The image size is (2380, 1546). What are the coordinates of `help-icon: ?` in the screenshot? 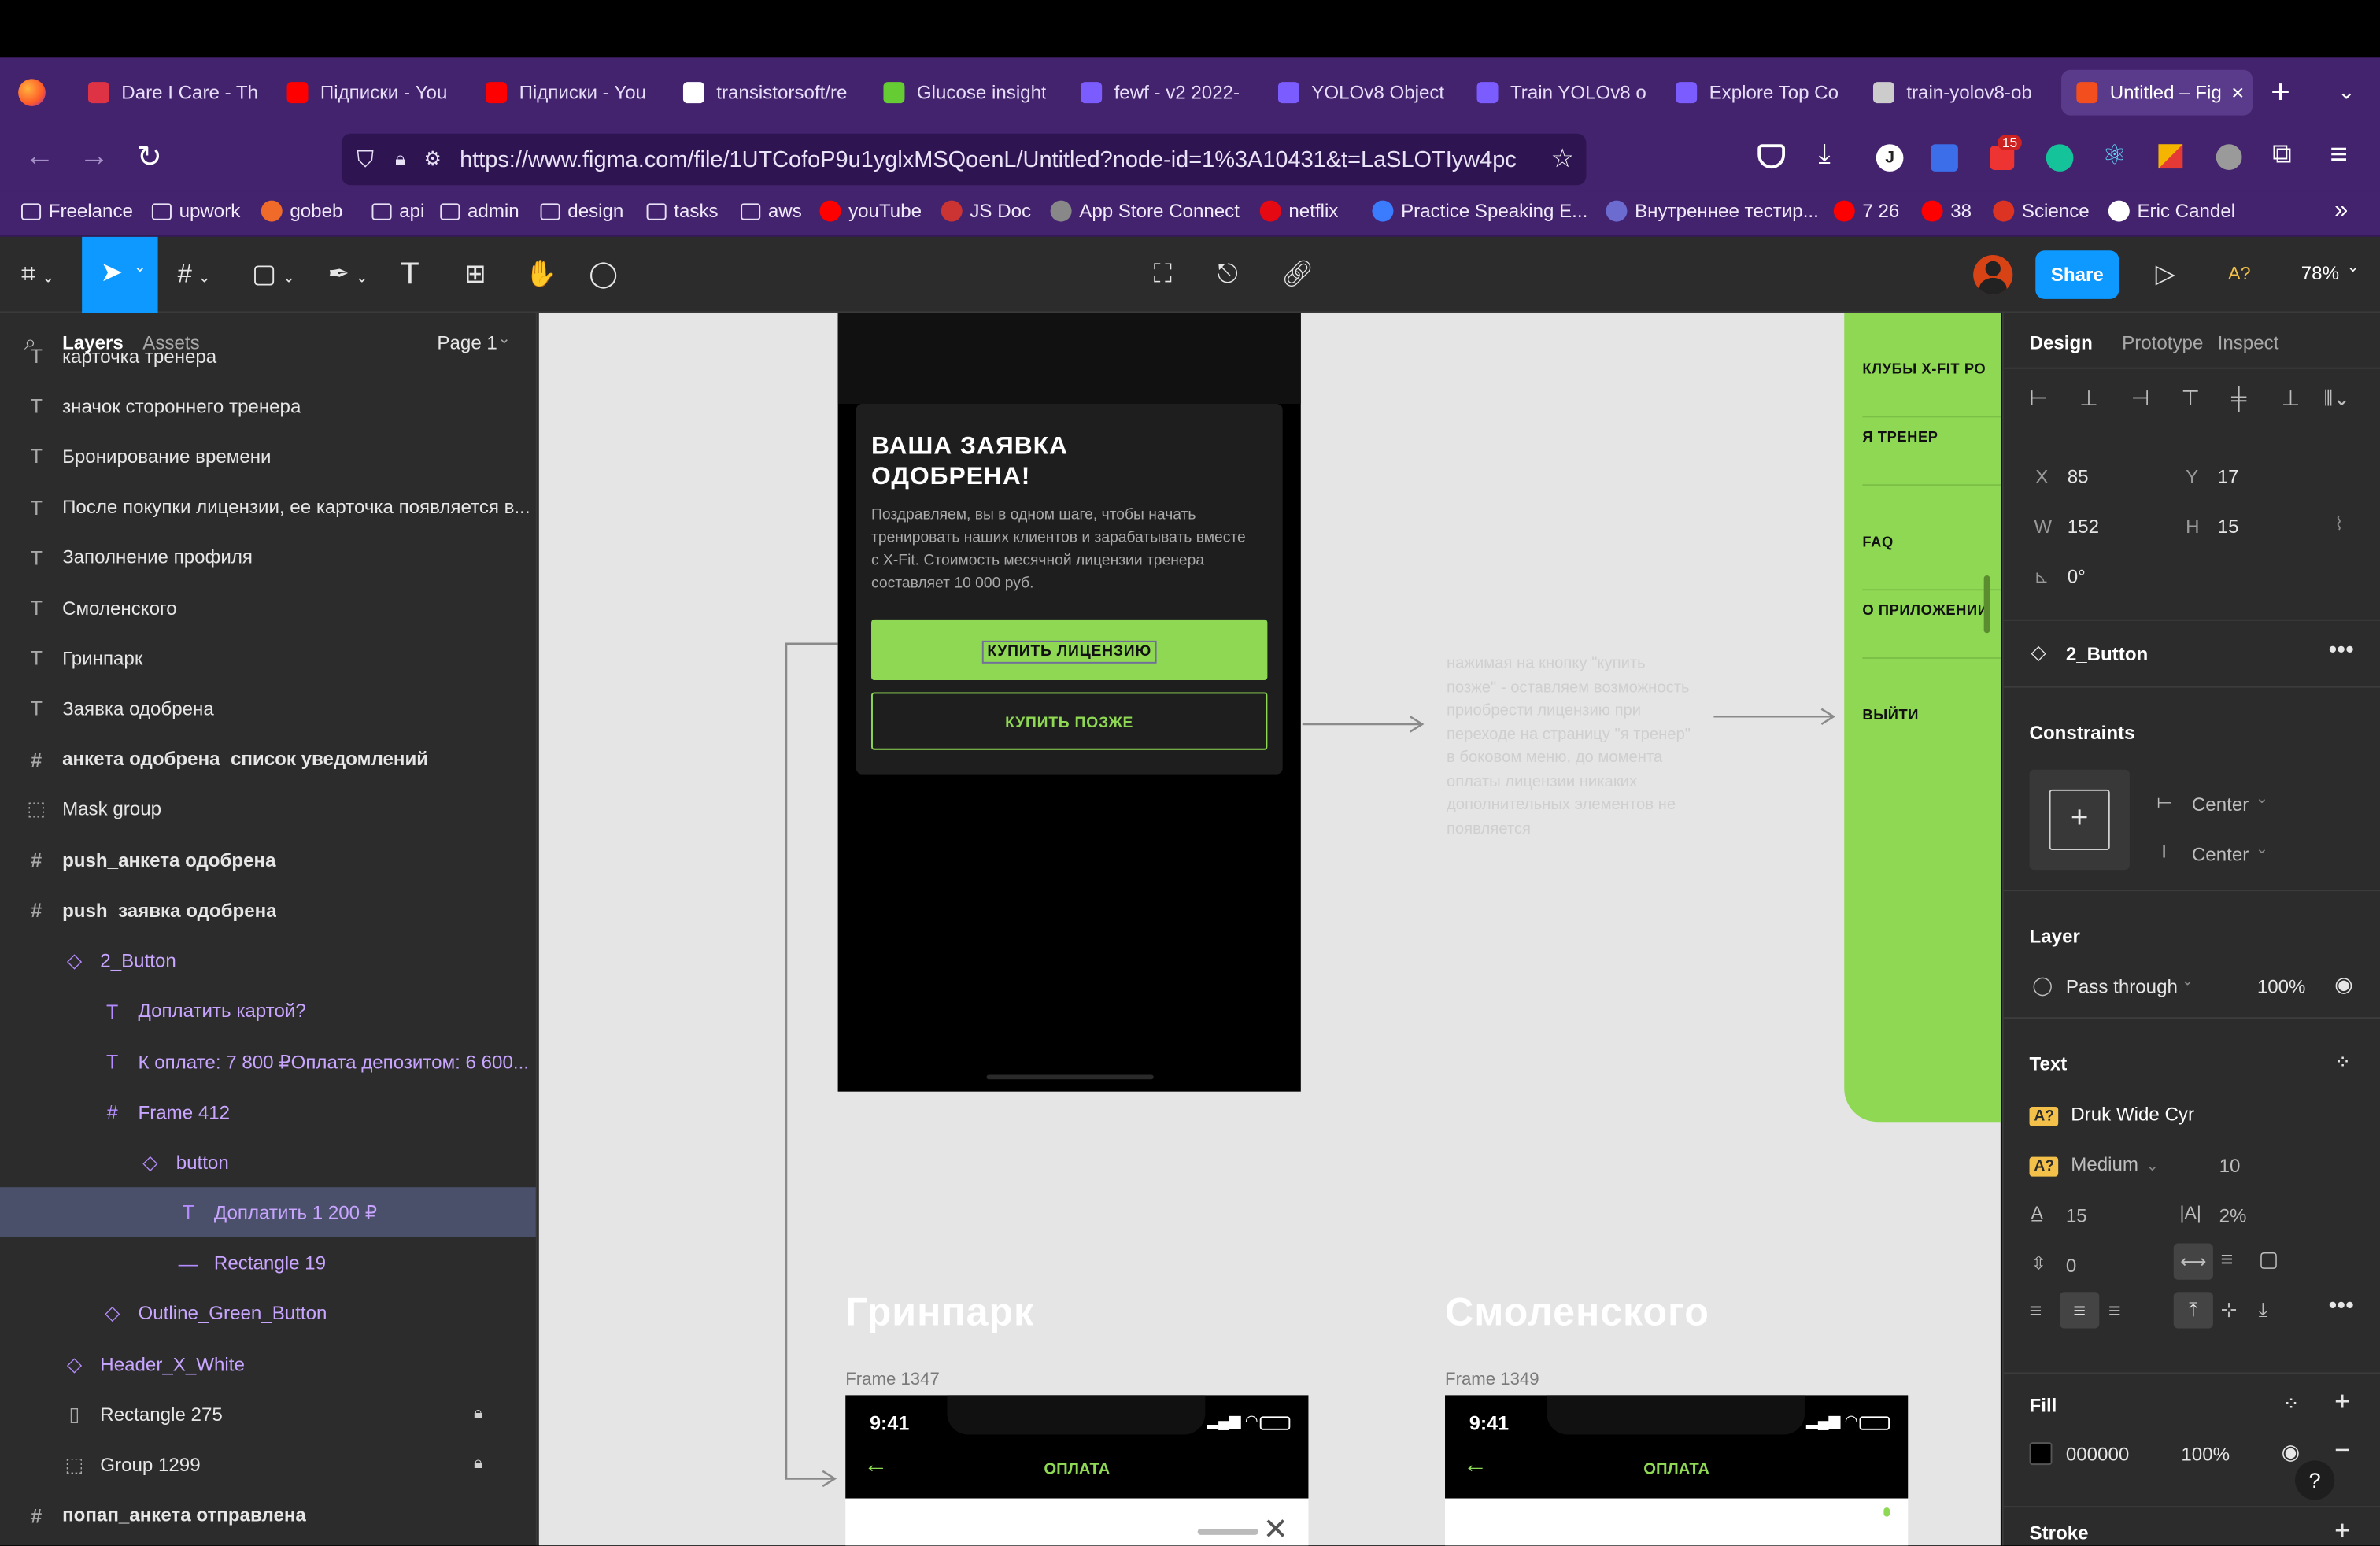 It's located at (2315, 1480).